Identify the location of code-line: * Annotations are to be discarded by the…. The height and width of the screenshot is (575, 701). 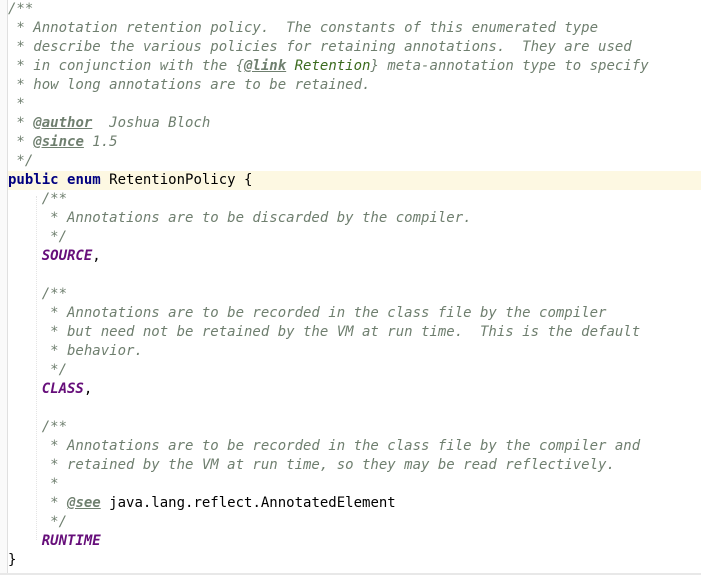
(354, 218).